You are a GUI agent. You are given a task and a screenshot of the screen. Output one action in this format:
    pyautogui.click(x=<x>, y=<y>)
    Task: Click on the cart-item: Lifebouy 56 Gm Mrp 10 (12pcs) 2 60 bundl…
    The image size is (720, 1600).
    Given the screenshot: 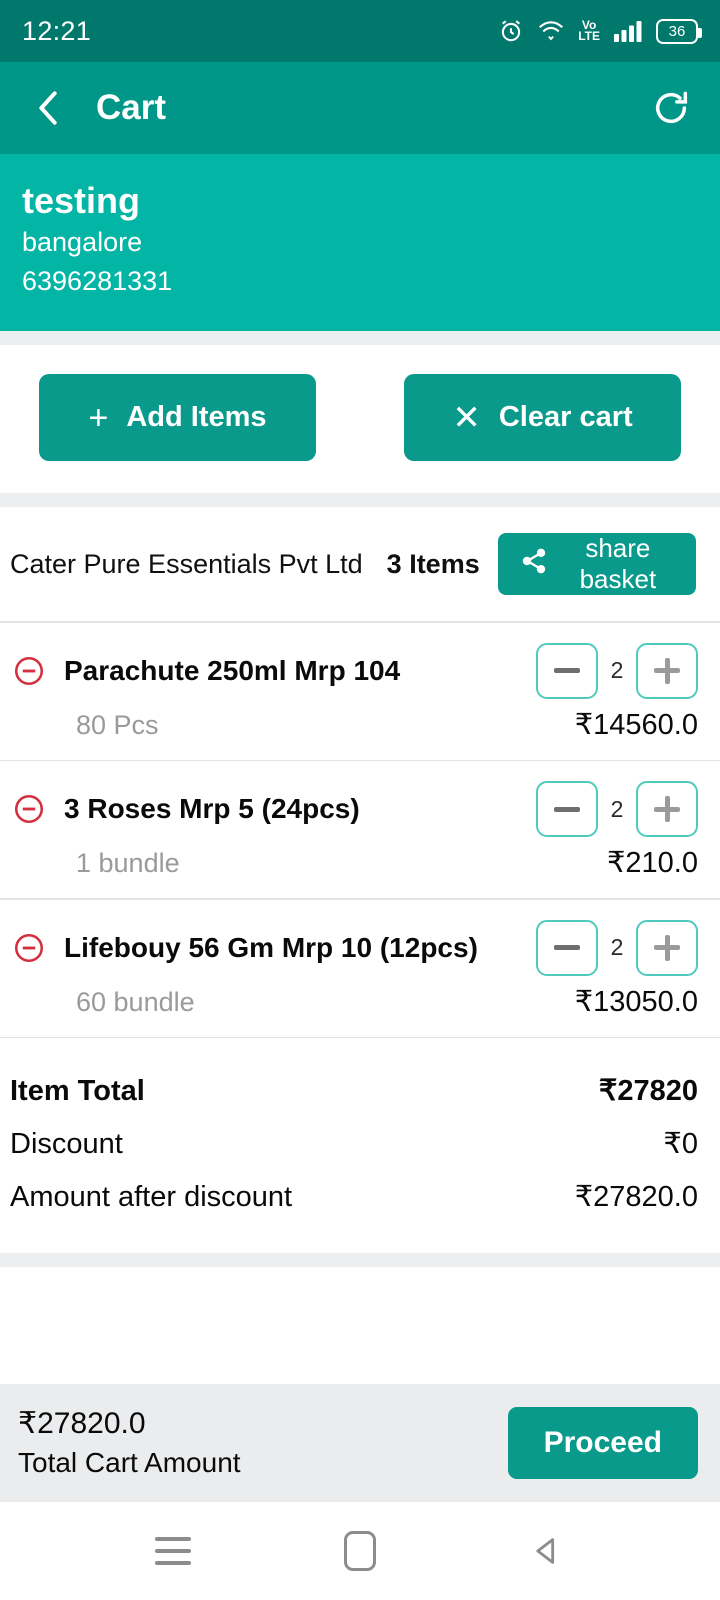 What is the action you would take?
    pyautogui.click(x=360, y=968)
    